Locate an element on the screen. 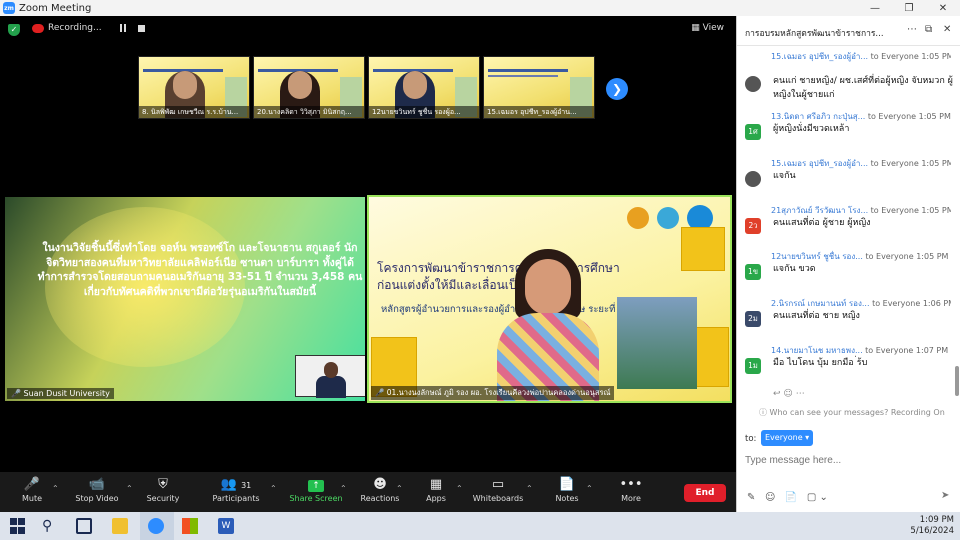 Image resolution: width=960 pixels, height=540 pixels. chat-options-dots-icon: ⋯ is located at coordinates (912, 29).